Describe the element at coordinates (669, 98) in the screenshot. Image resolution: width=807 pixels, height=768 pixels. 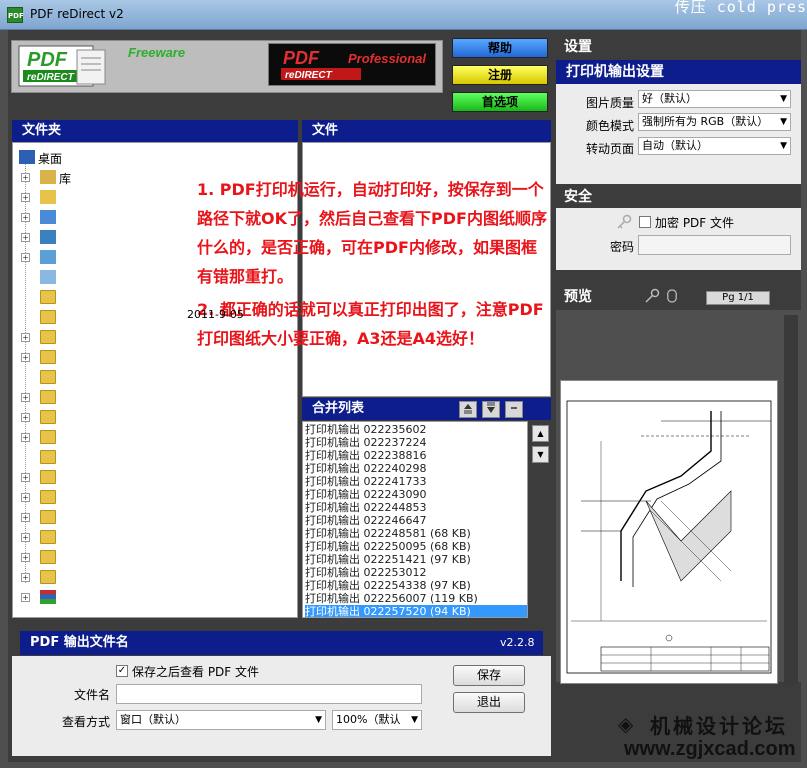
I see `image-quality-value: 好（默认）` at that location.